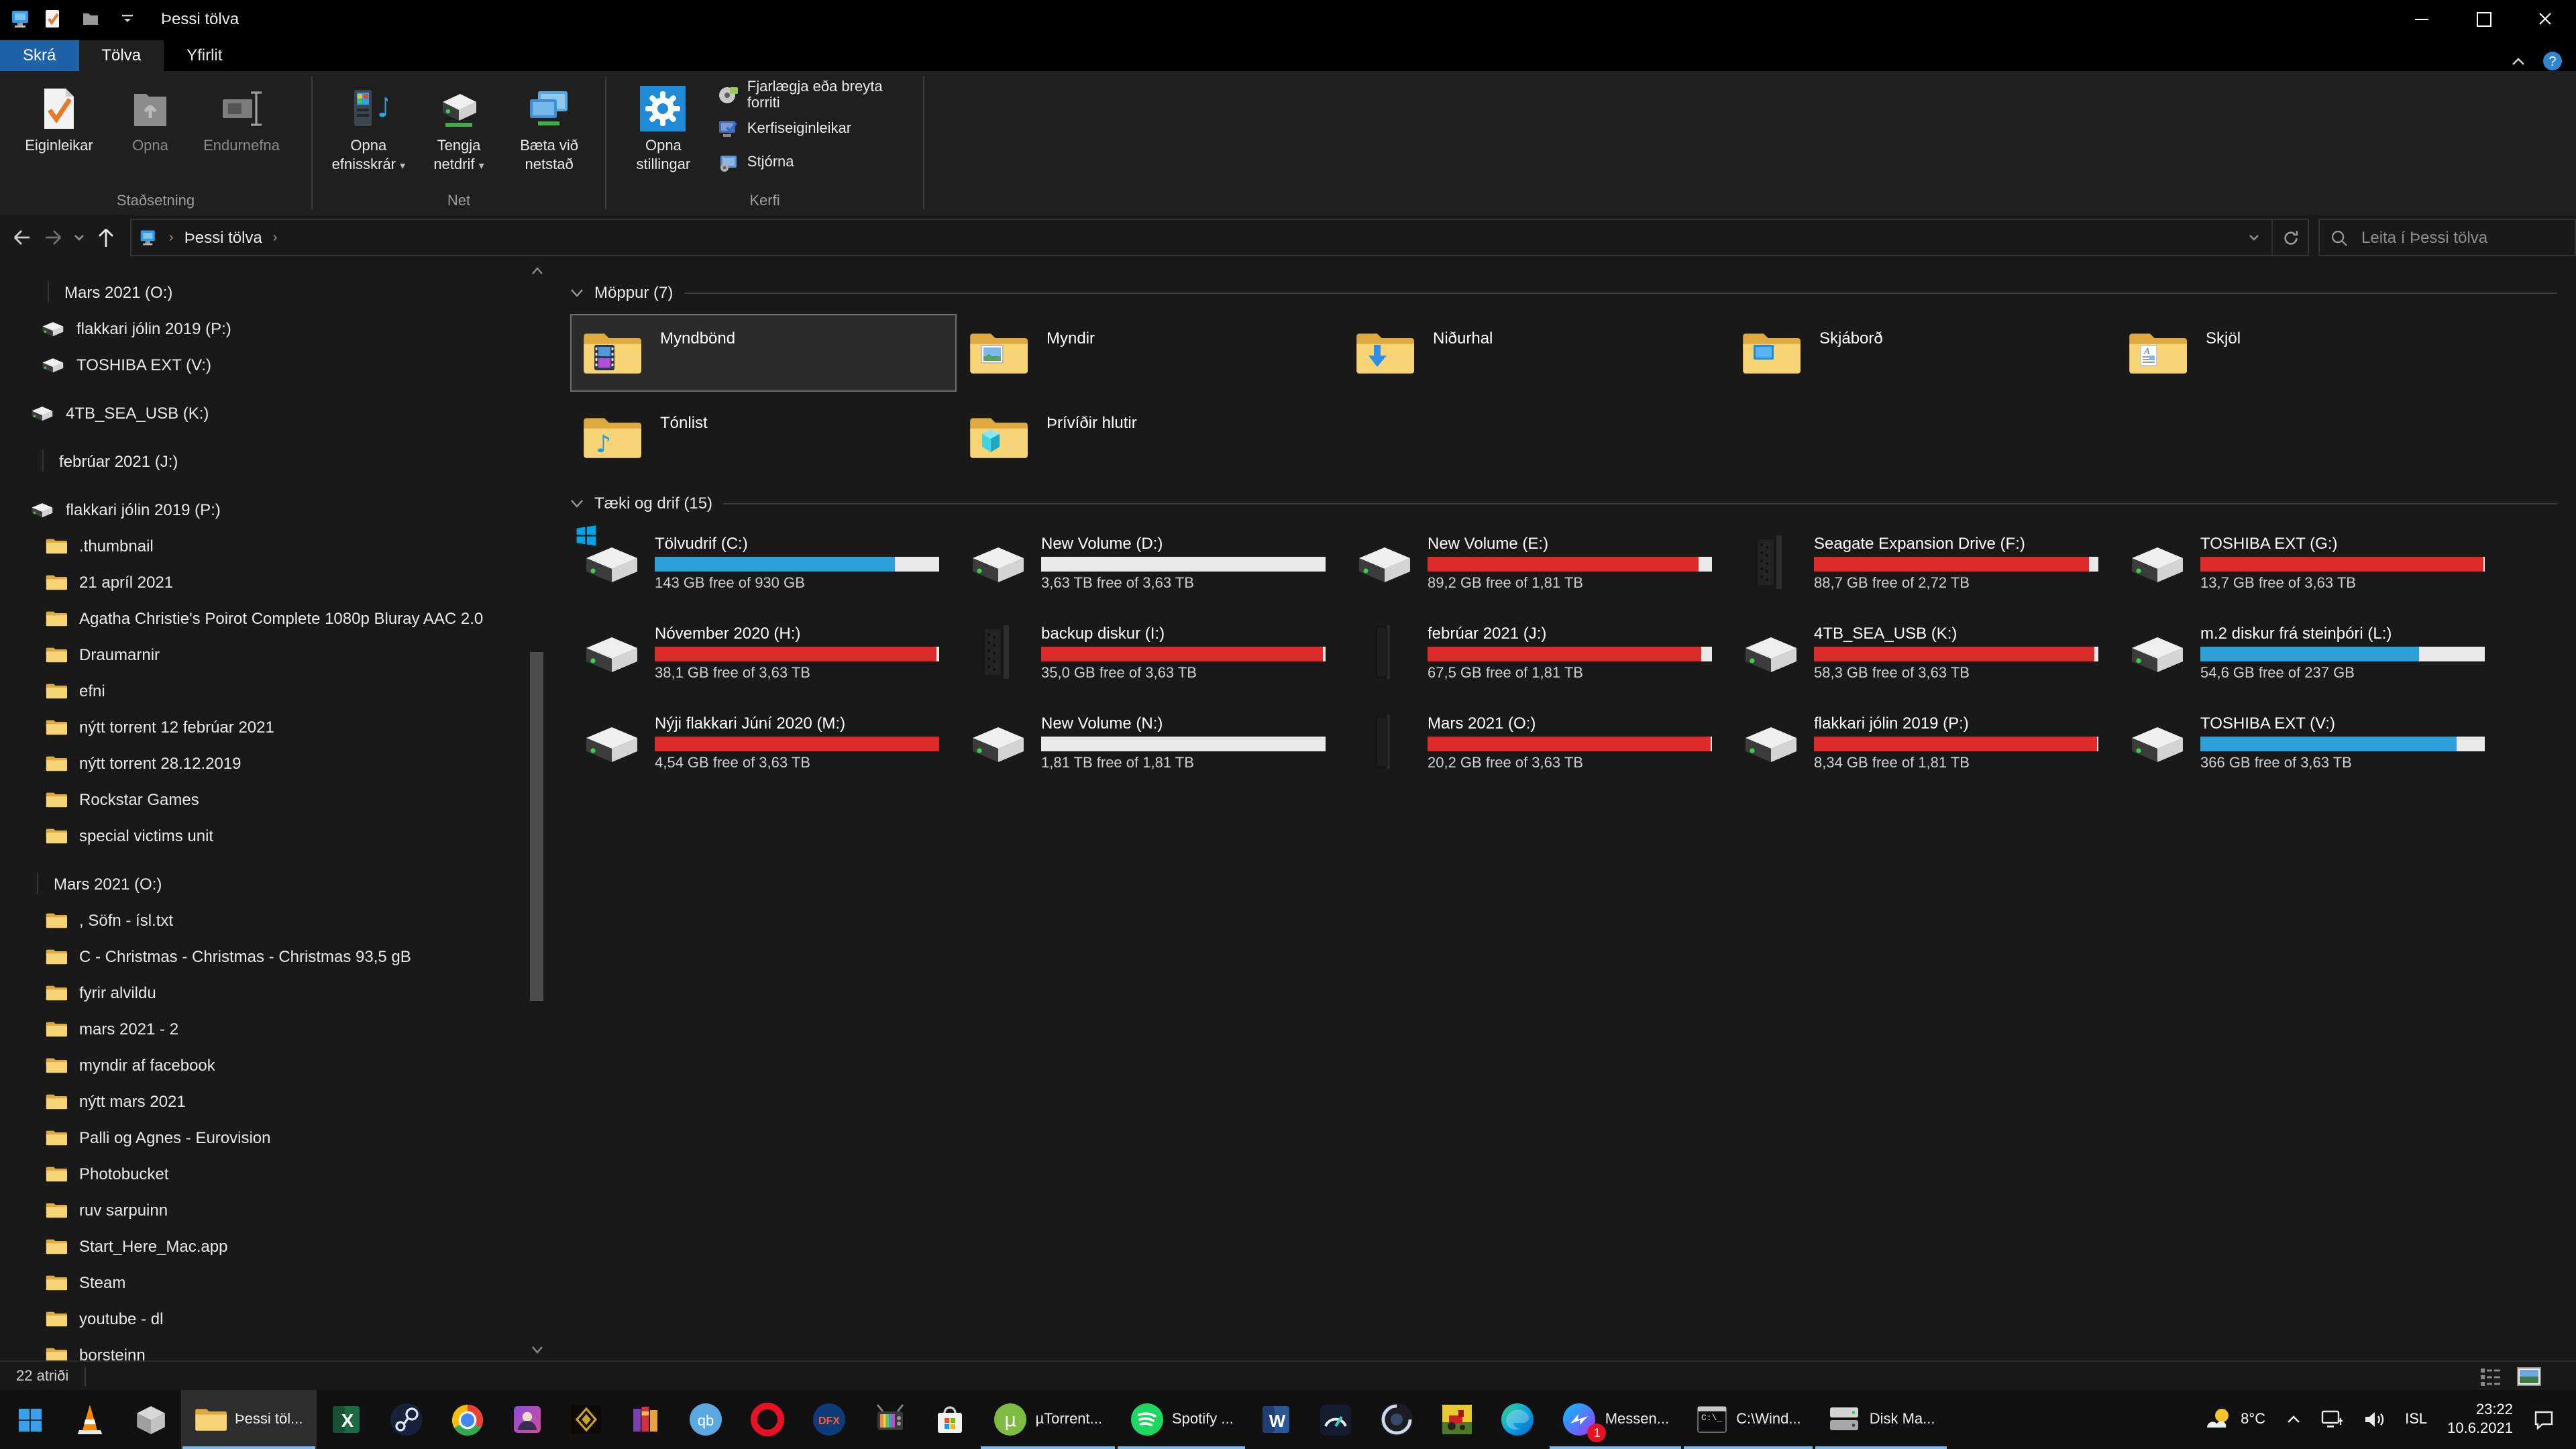  What do you see at coordinates (90, 1419) in the screenshot?
I see `taskbar-app-vlc` at bounding box center [90, 1419].